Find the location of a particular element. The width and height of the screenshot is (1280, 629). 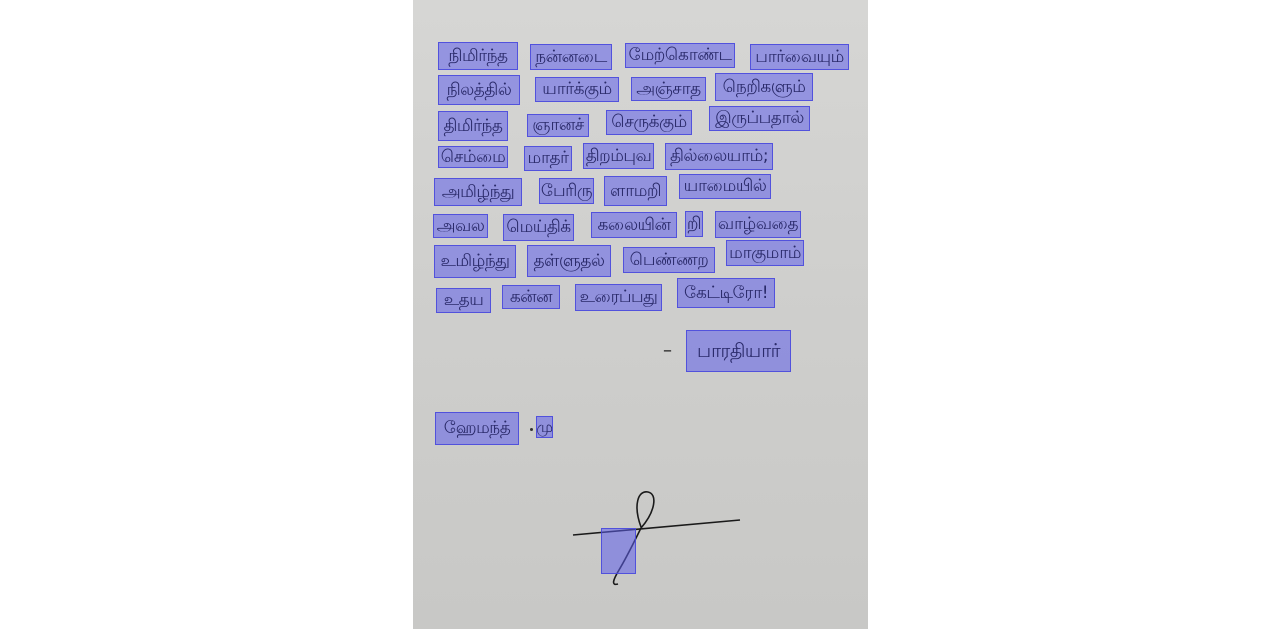

signature-drawing is located at coordinates (656, 538).